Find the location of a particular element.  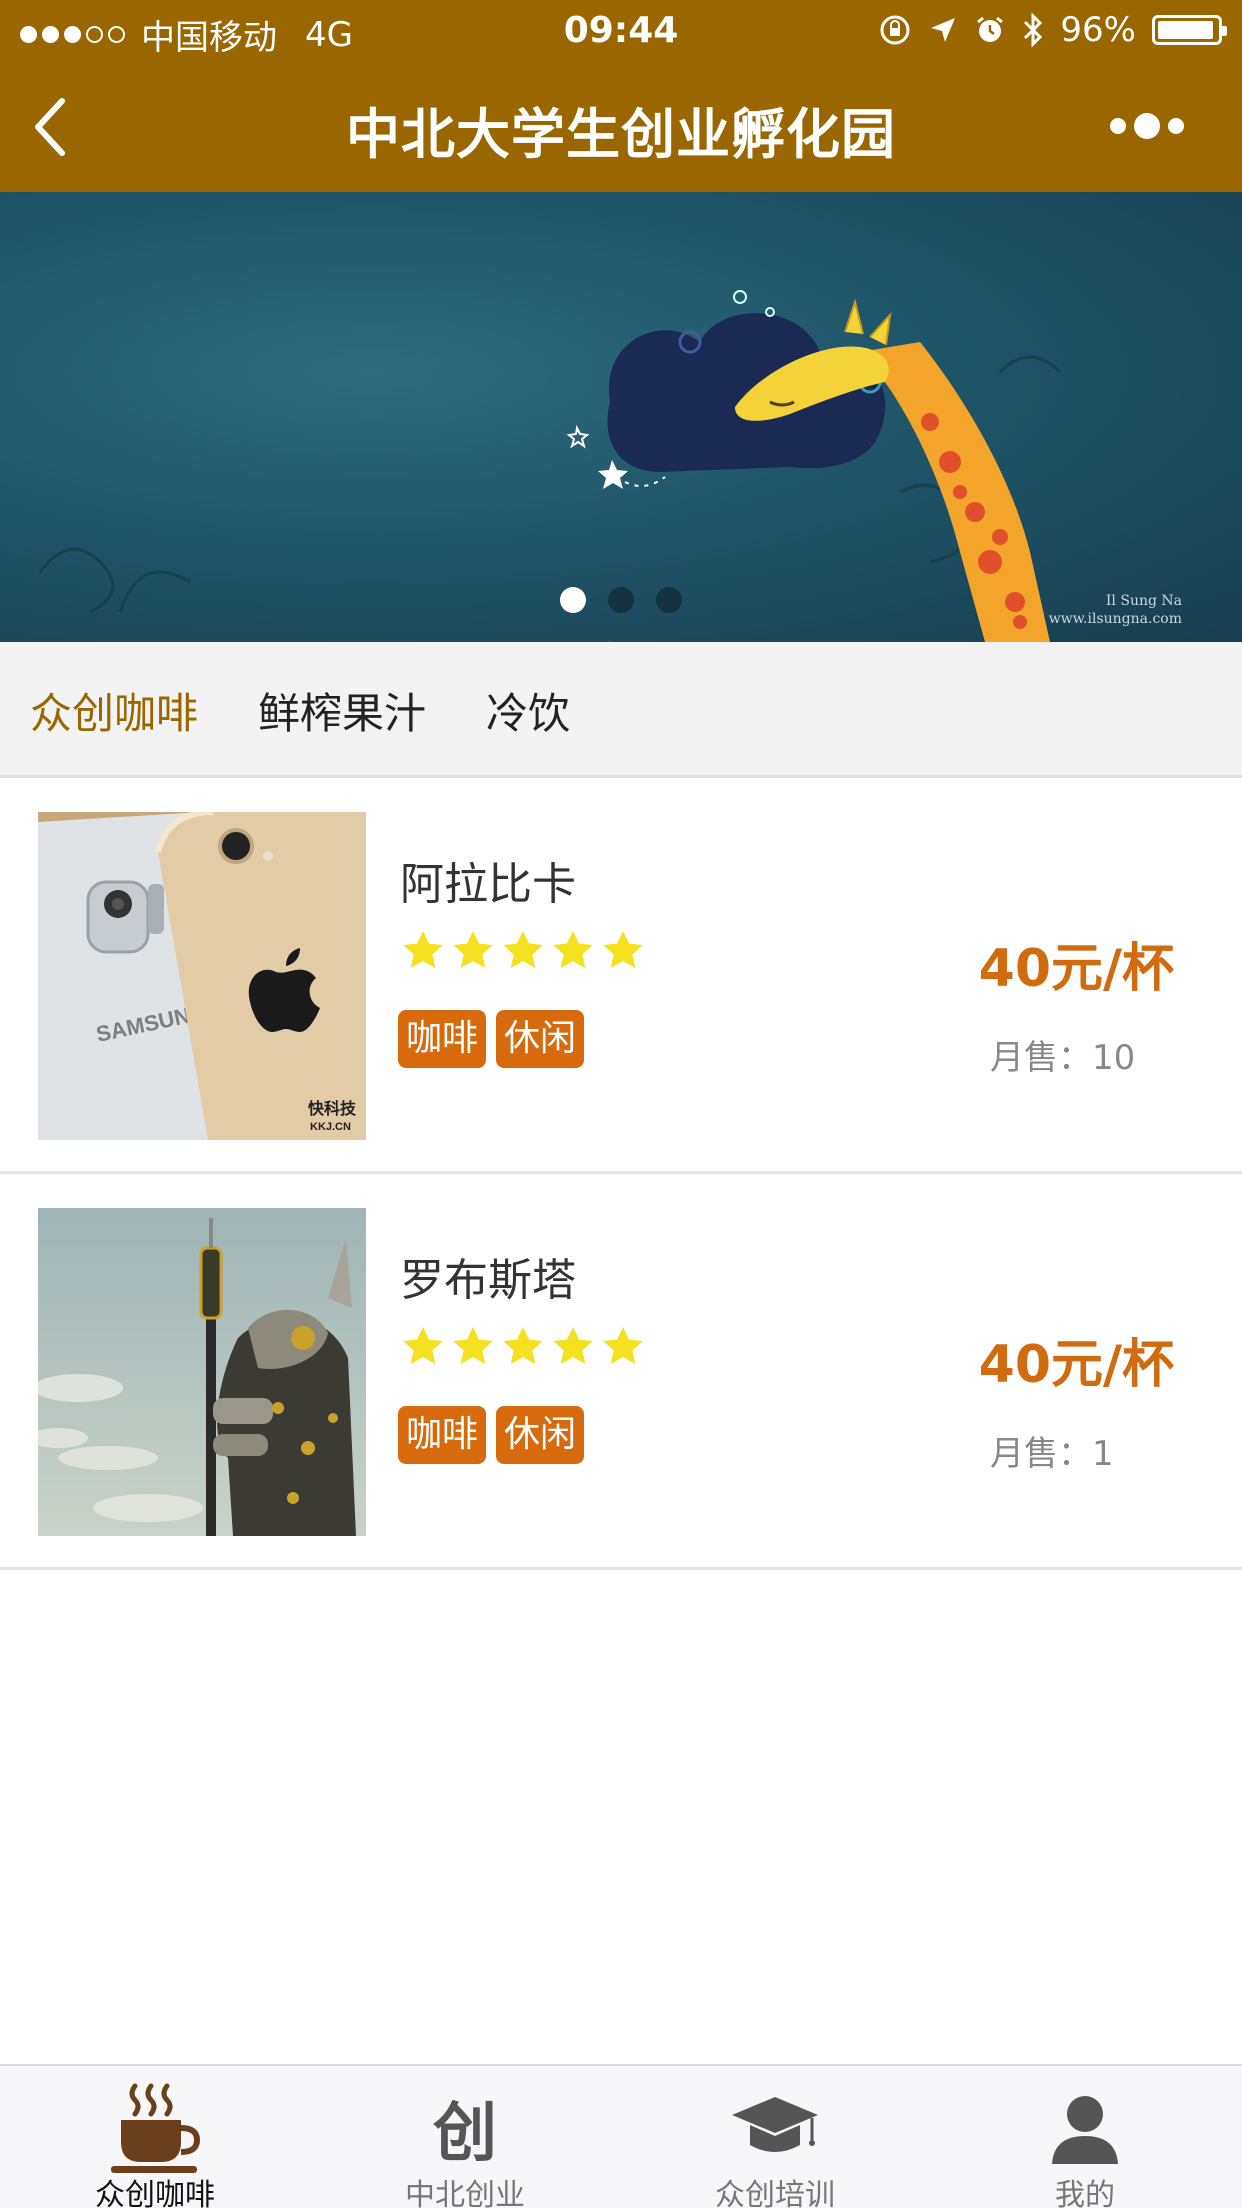

tab-juice: 鲜榨果汁 is located at coordinates (342, 710).